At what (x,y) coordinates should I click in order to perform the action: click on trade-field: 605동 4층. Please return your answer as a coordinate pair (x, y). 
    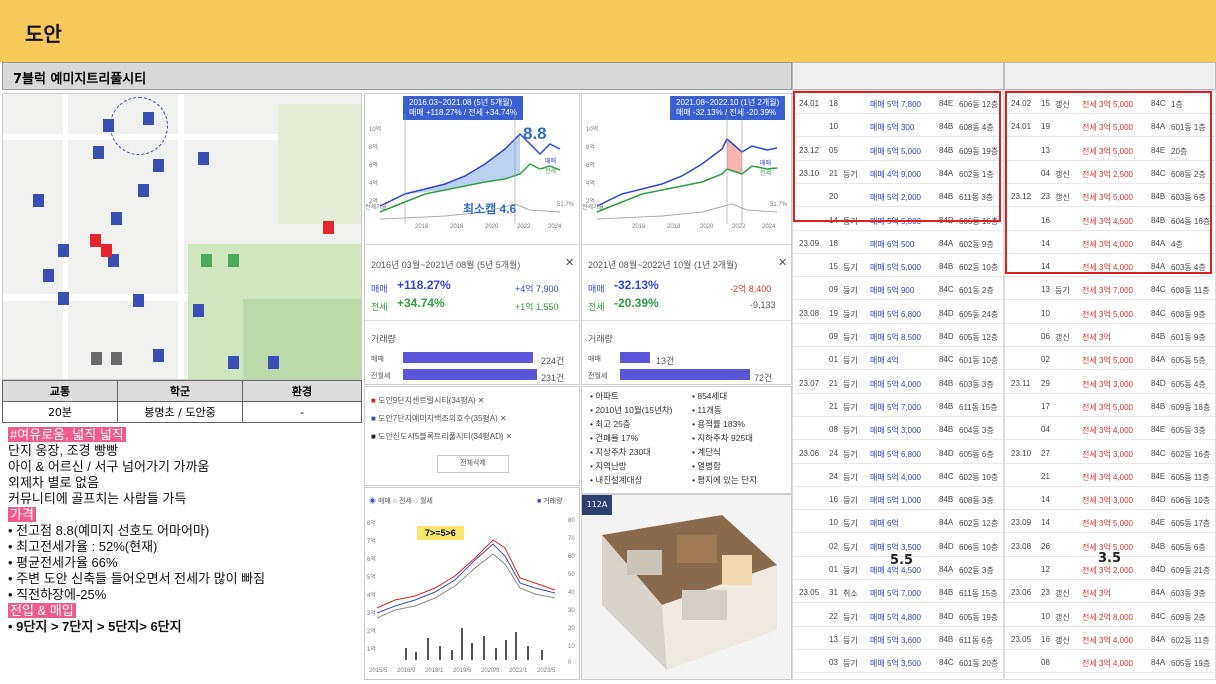
    Looking at the image, I should click on (1188, 384).